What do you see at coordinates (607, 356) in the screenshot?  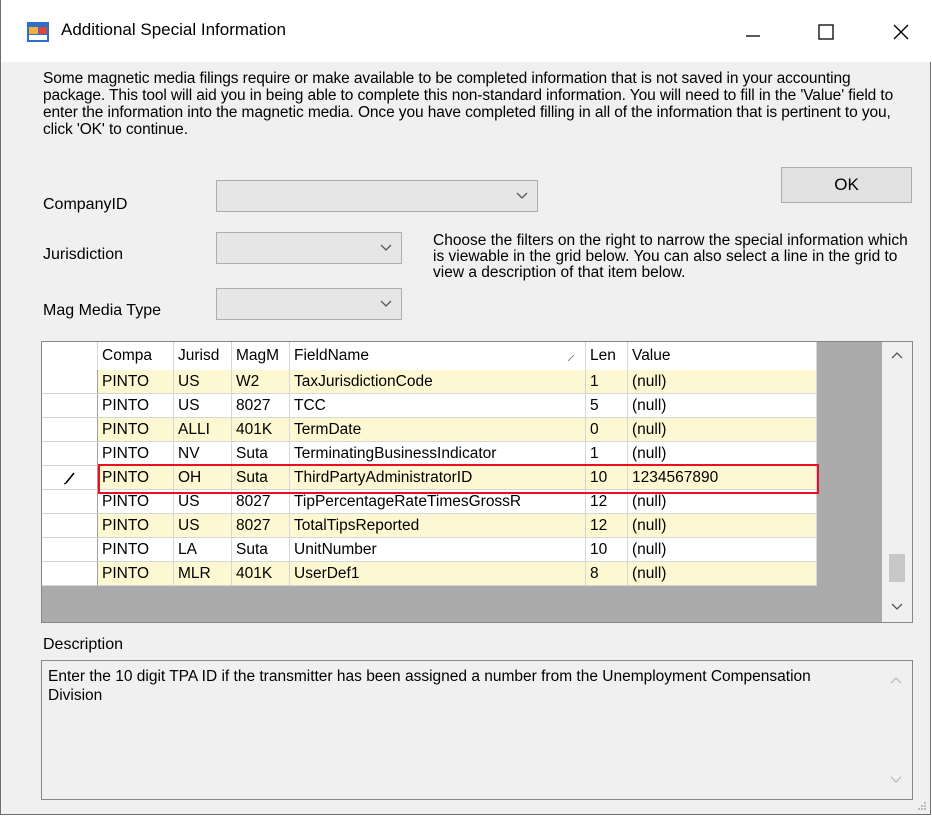 I see `column-header-len: Len` at bounding box center [607, 356].